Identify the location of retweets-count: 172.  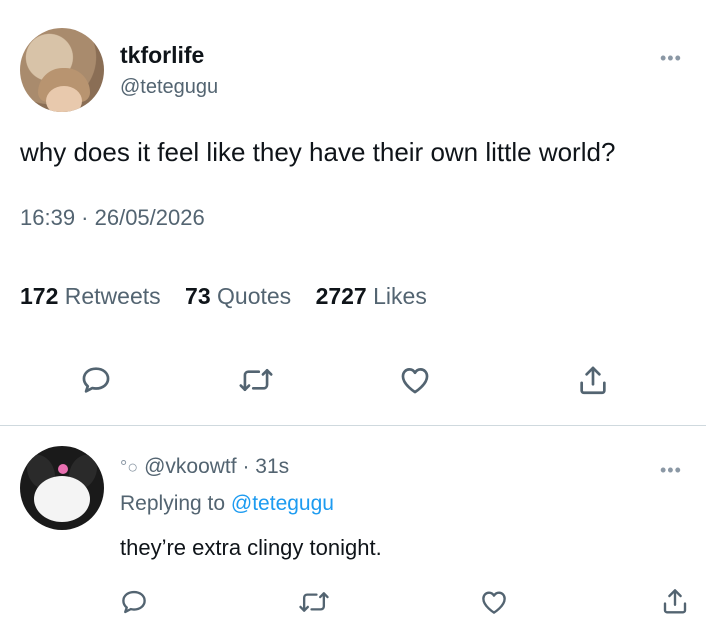
(39, 296).